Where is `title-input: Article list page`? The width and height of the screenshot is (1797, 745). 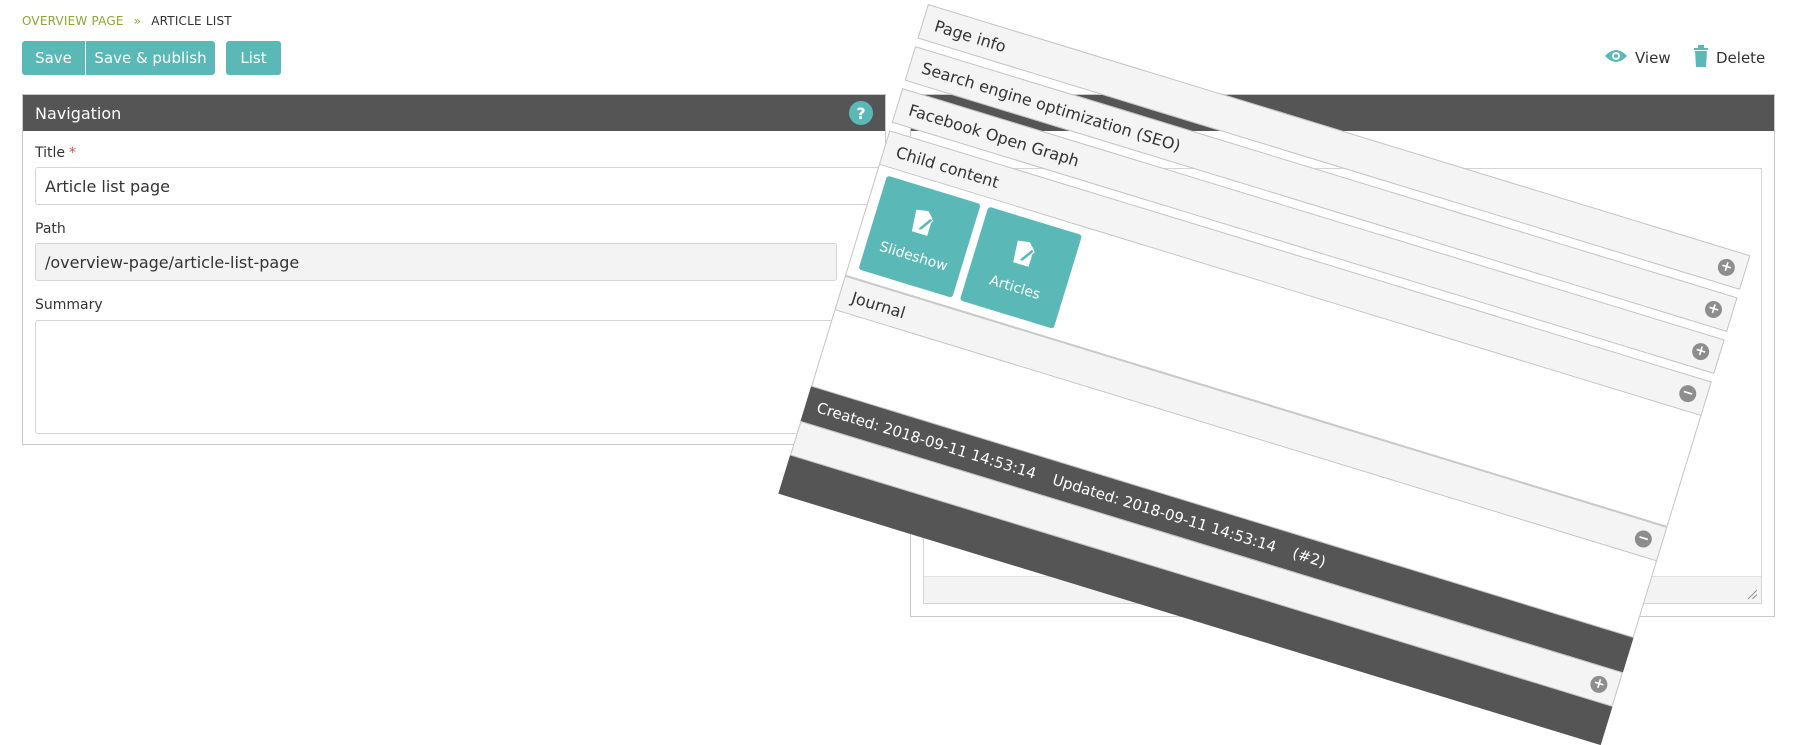
title-input: Article list page is located at coordinates (470, 186).